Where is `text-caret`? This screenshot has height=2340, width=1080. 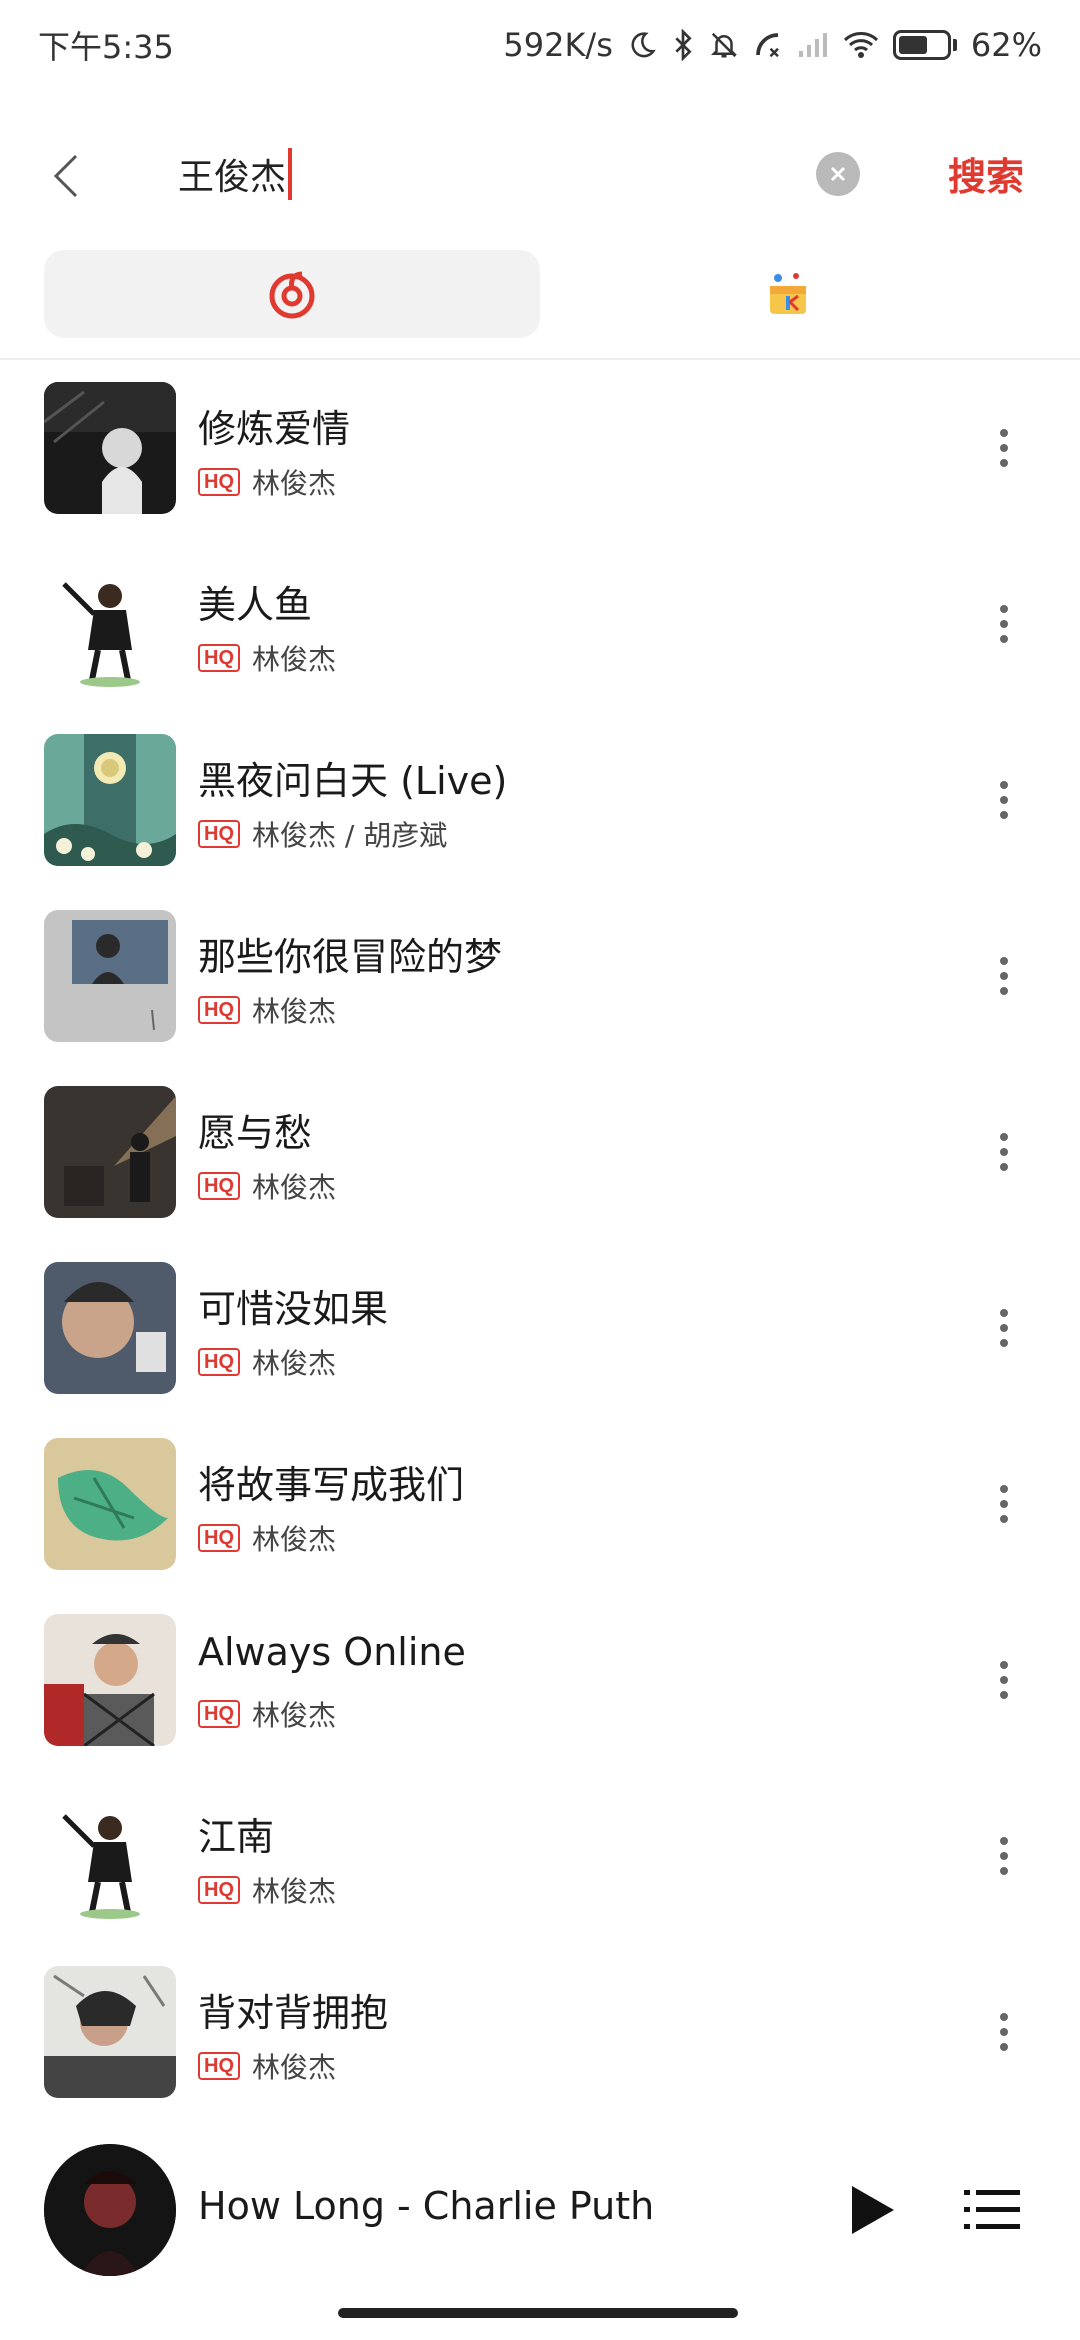
text-caret is located at coordinates (290, 174).